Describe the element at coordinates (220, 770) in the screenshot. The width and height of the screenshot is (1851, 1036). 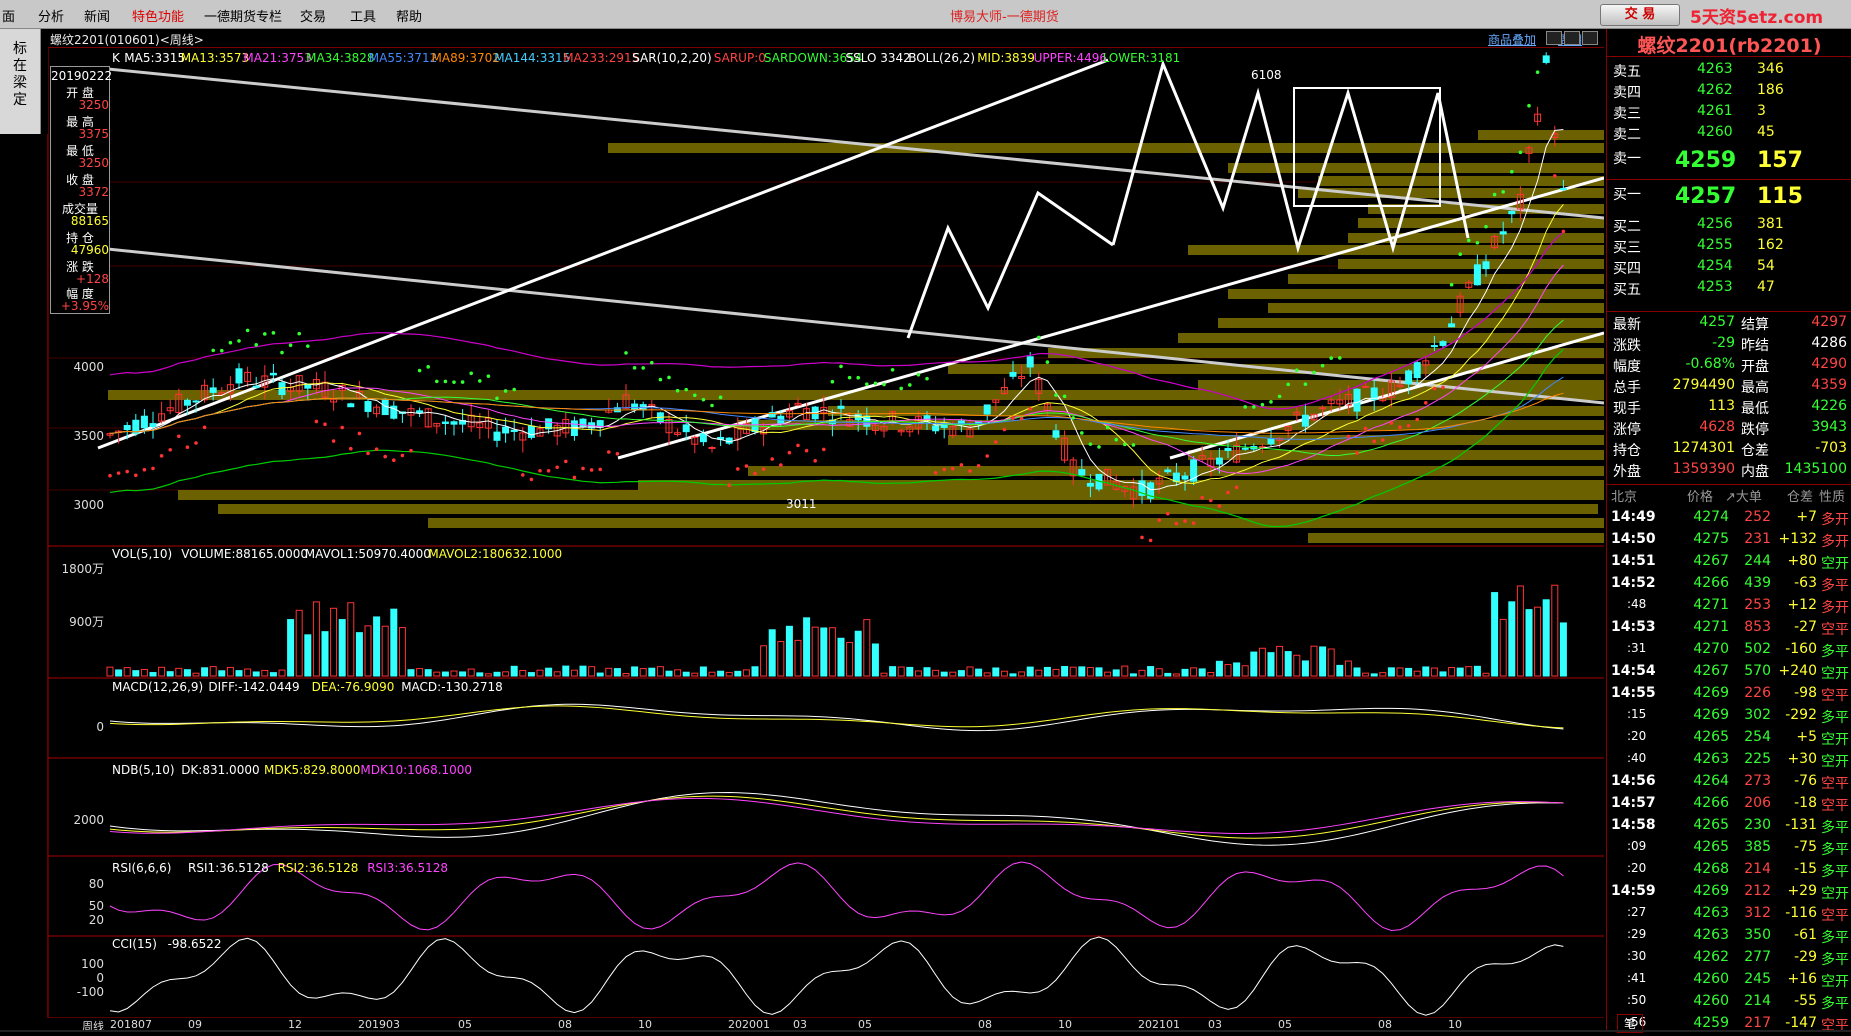
I see `ndb-indicator-label: DK:831.0000` at that location.